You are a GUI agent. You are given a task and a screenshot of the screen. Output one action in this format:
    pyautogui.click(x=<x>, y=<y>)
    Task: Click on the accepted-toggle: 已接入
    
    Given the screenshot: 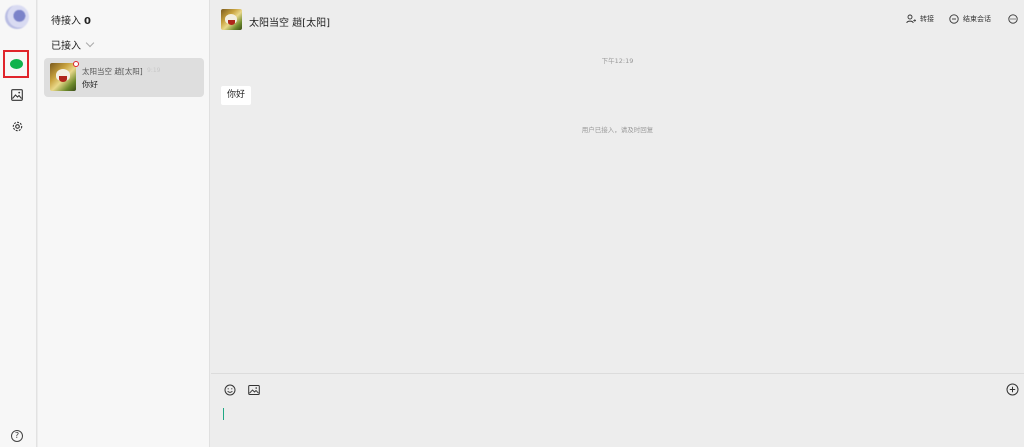 What is the action you would take?
    pyautogui.click(x=73, y=44)
    